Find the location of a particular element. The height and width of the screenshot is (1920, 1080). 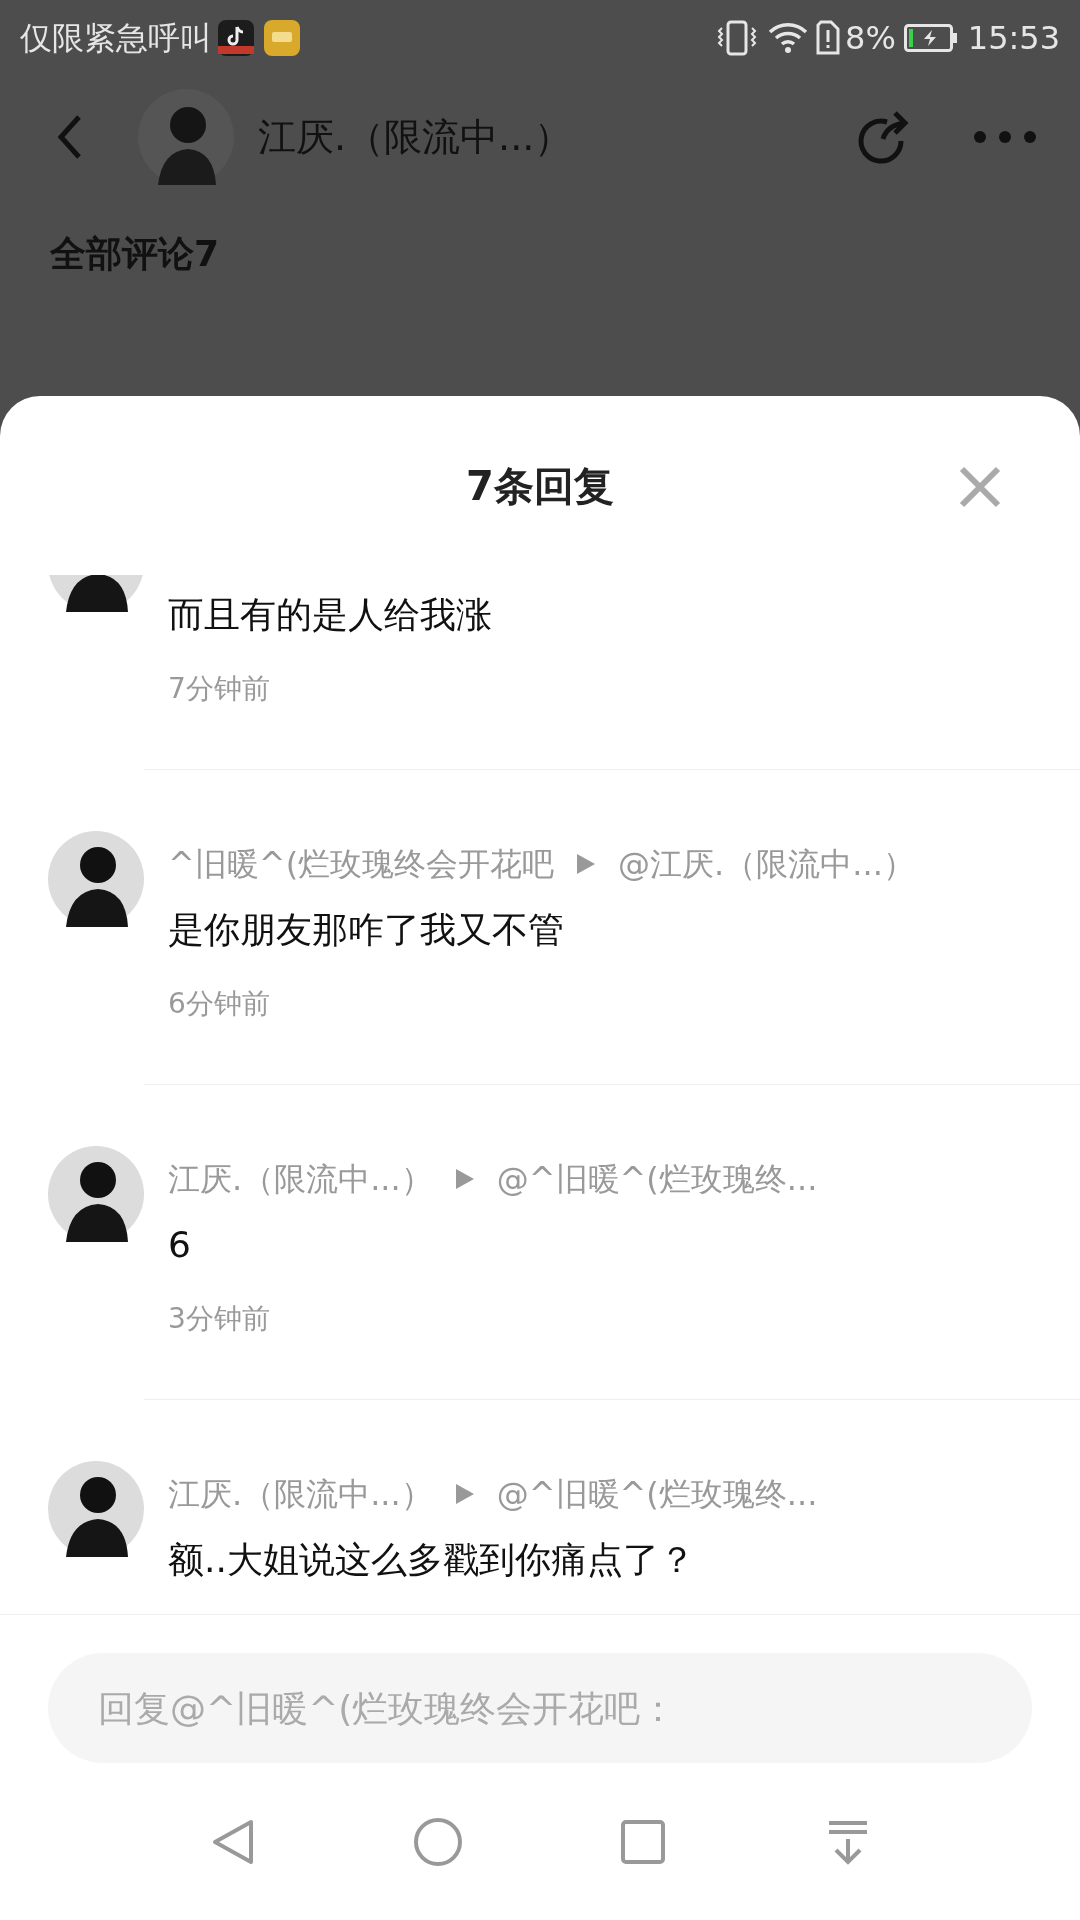

section-title: 全部评论7 is located at coordinates (135, 254).